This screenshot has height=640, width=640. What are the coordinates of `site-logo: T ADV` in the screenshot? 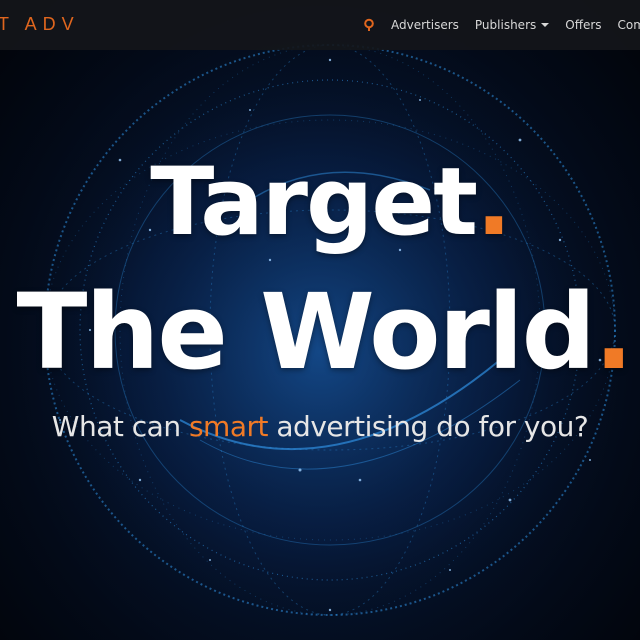 It's located at (40, 24).